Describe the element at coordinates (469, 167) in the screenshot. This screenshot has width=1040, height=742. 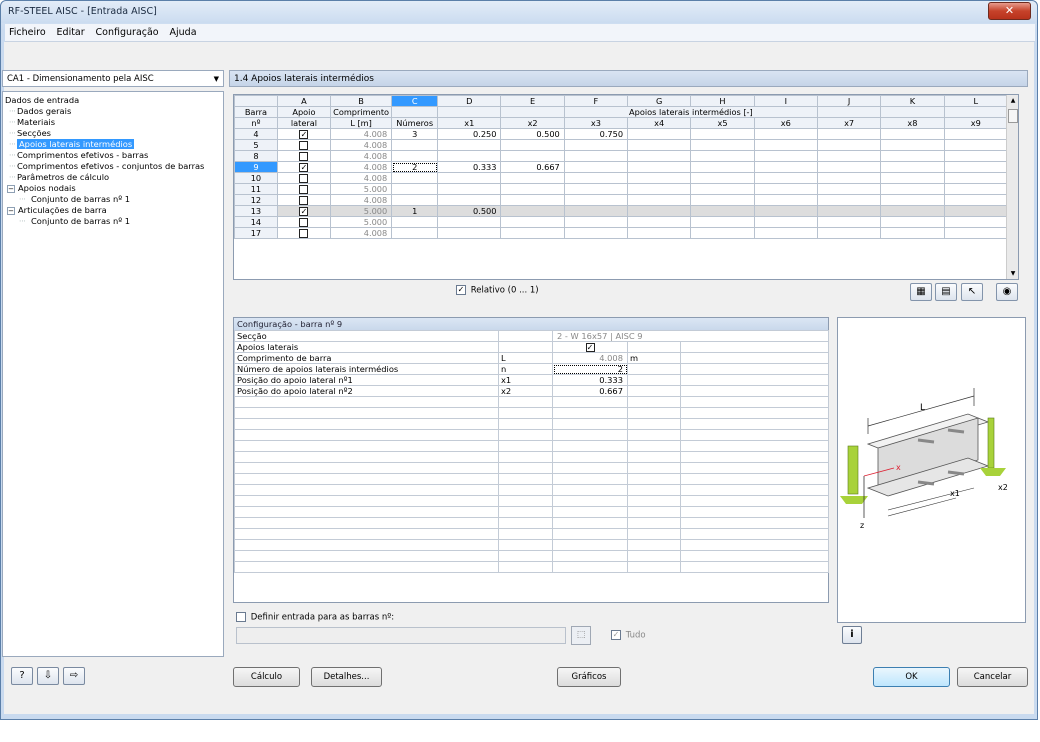
I see `x1-cell: 0.333` at that location.